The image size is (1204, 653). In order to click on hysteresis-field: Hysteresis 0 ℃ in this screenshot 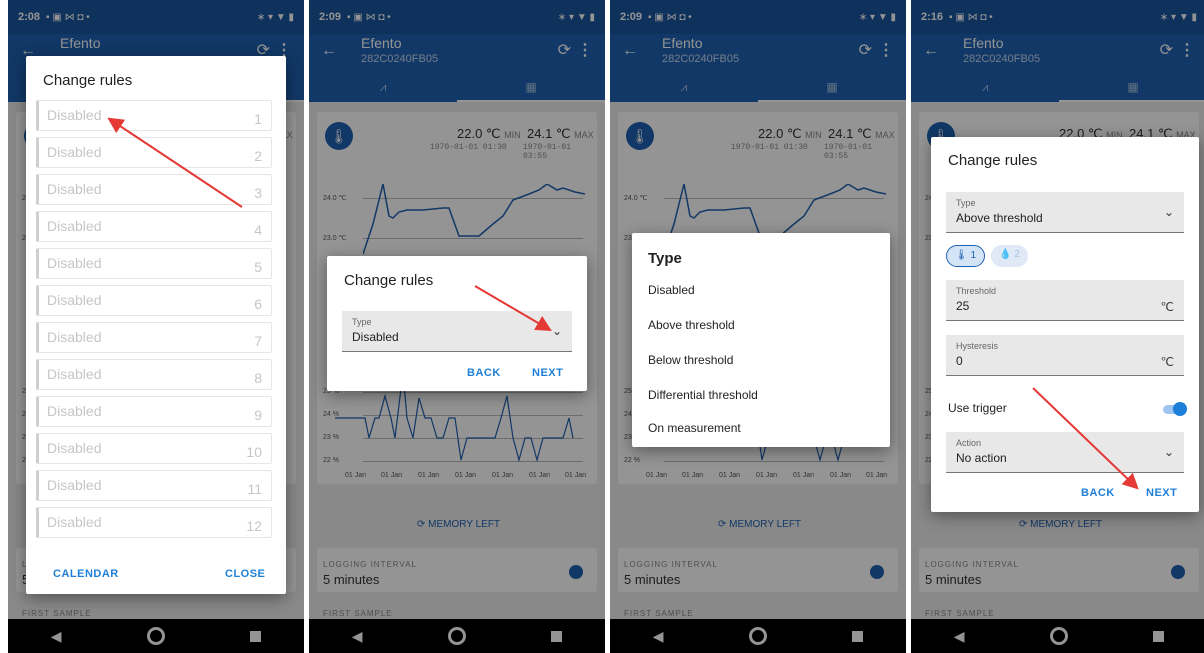, I will do `click(1065, 355)`.